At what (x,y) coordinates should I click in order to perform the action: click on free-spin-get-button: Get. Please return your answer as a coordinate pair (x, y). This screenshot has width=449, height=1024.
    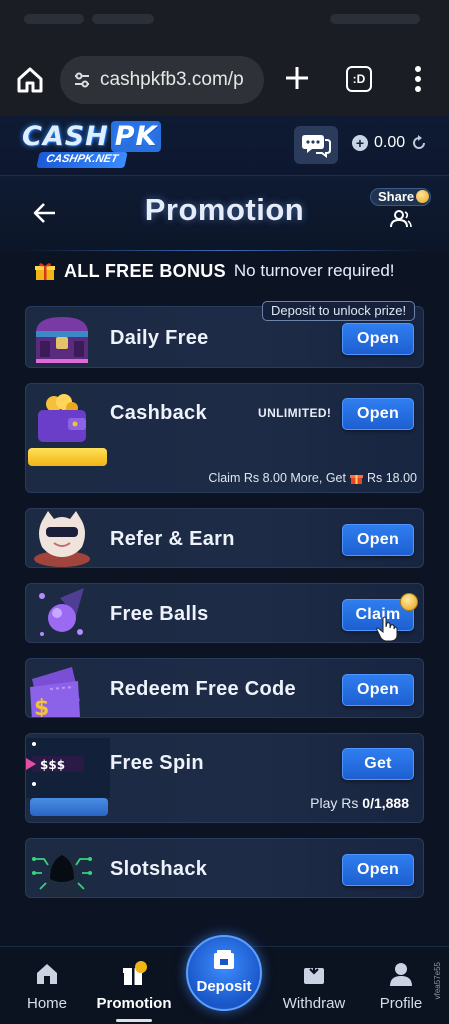
    Looking at the image, I should click on (378, 764).